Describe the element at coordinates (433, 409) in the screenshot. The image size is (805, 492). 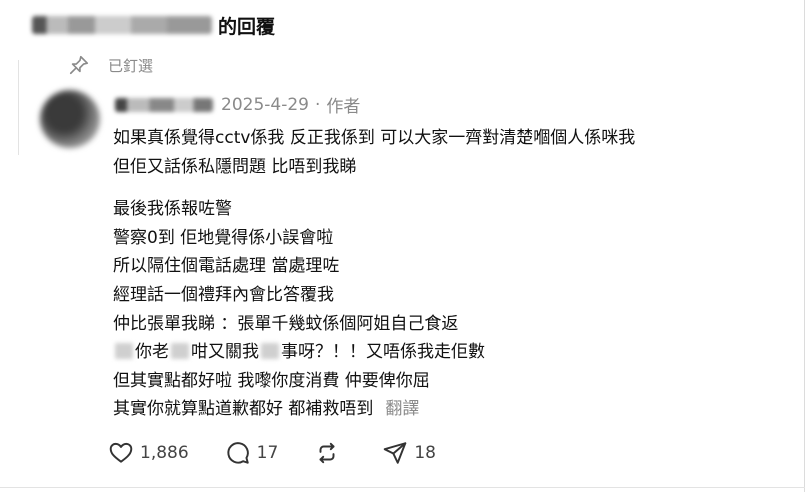
I see `text-line-with-translate: 其實你就算點道歉都好 都補救唔到 翻譯` at that location.